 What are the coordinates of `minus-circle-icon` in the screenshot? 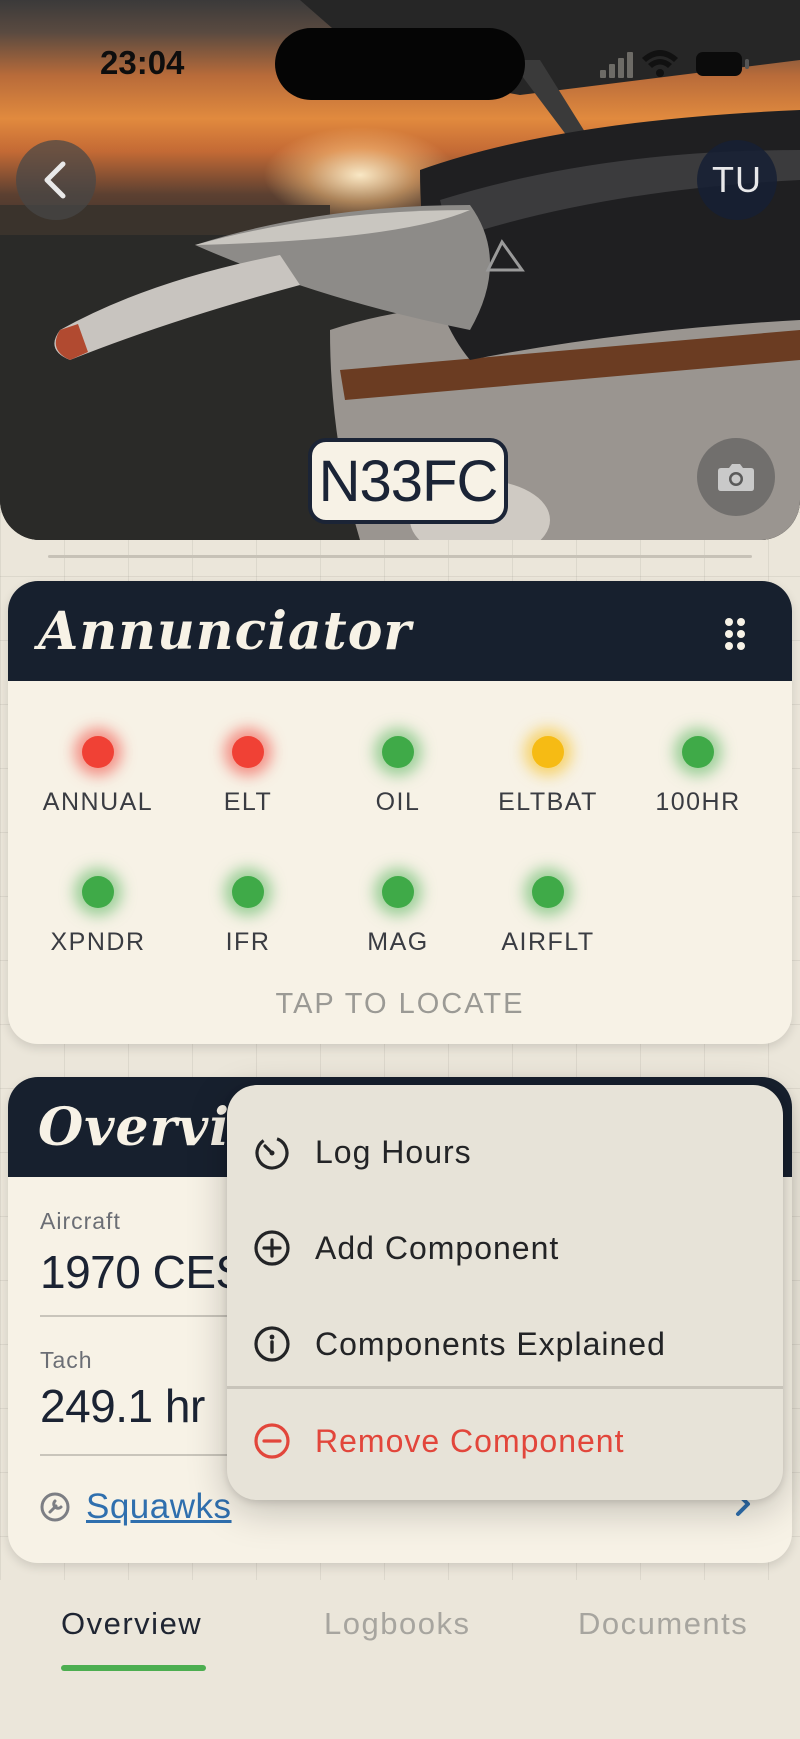 It's located at (272, 1441).